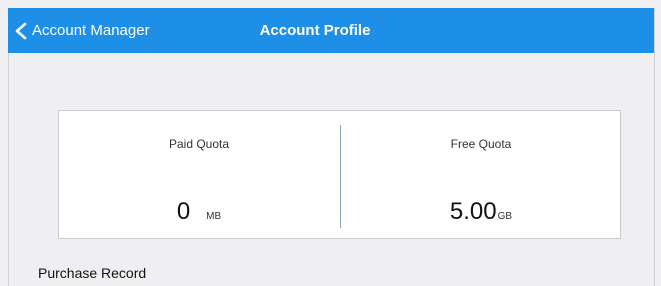 Image resolution: width=661 pixels, height=286 pixels. Describe the element at coordinates (183, 211) in the screenshot. I see `paid-quota-number: 0` at that location.